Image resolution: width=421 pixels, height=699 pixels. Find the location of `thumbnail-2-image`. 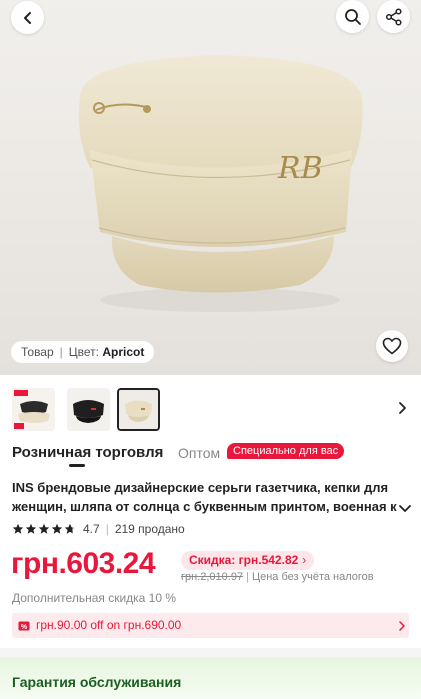

thumbnail-2-image is located at coordinates (88, 409).